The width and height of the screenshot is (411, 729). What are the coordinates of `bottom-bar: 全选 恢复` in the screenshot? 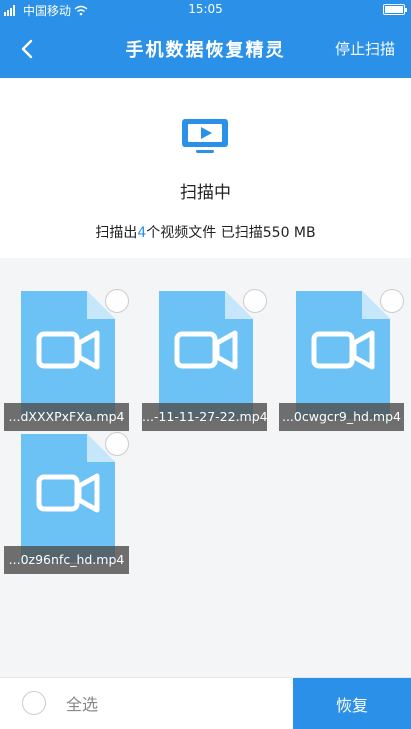 It's located at (205, 703).